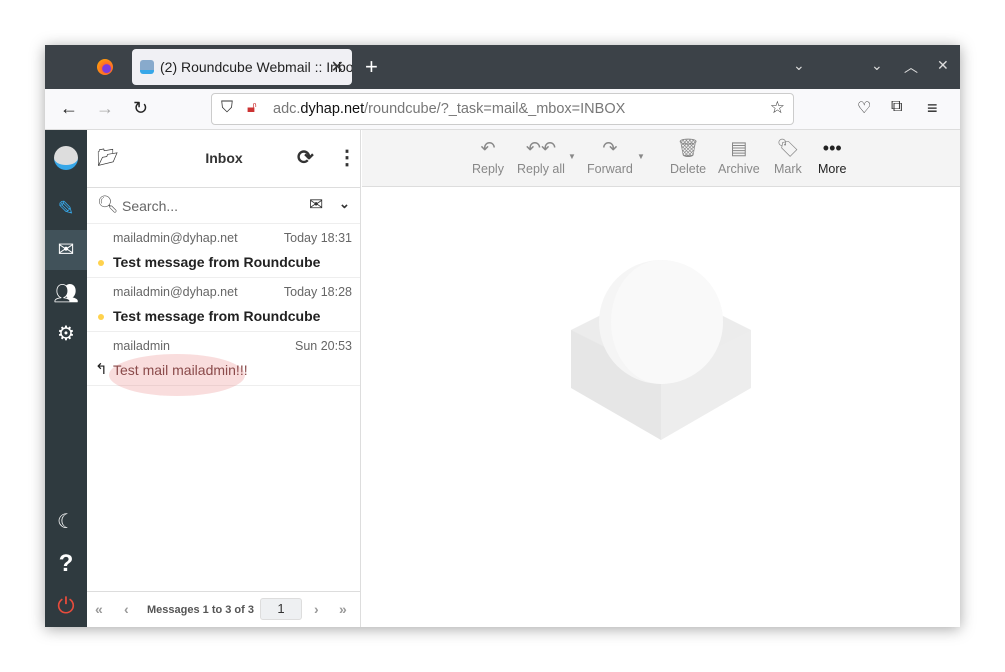 The image size is (1005, 672). Describe the element at coordinates (343, 609) in the screenshot. I see `last-page-icon: »` at that location.